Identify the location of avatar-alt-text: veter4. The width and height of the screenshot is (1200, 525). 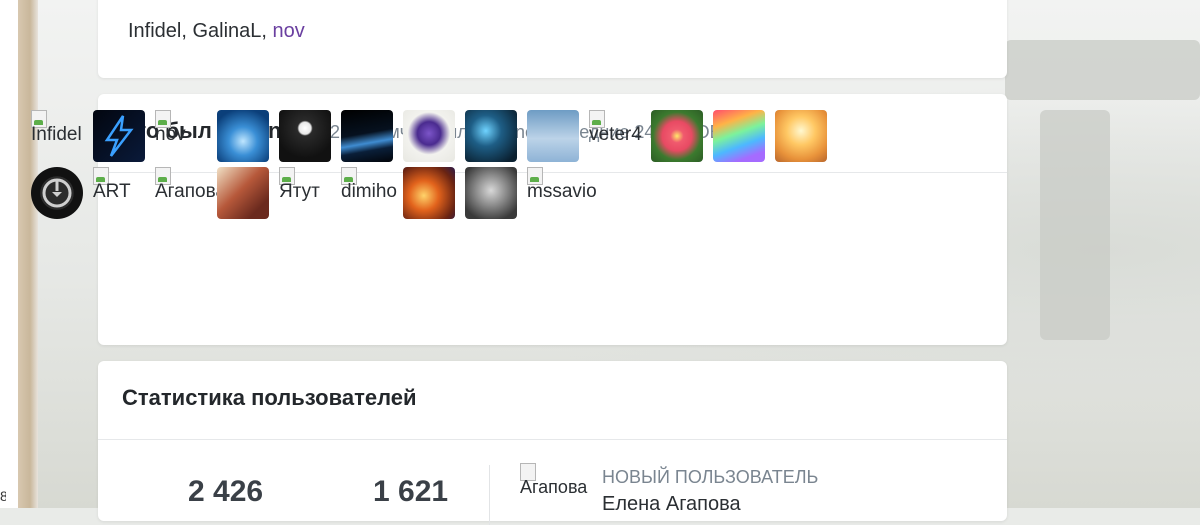
(615, 134).